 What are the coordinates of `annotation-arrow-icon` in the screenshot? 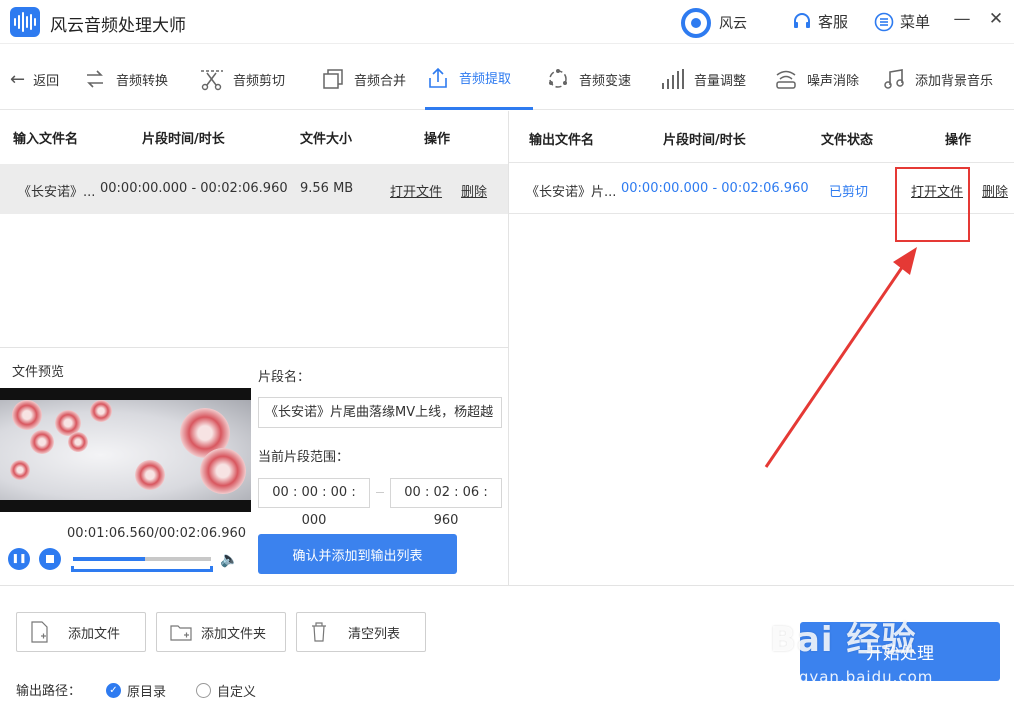 It's located at (840, 357).